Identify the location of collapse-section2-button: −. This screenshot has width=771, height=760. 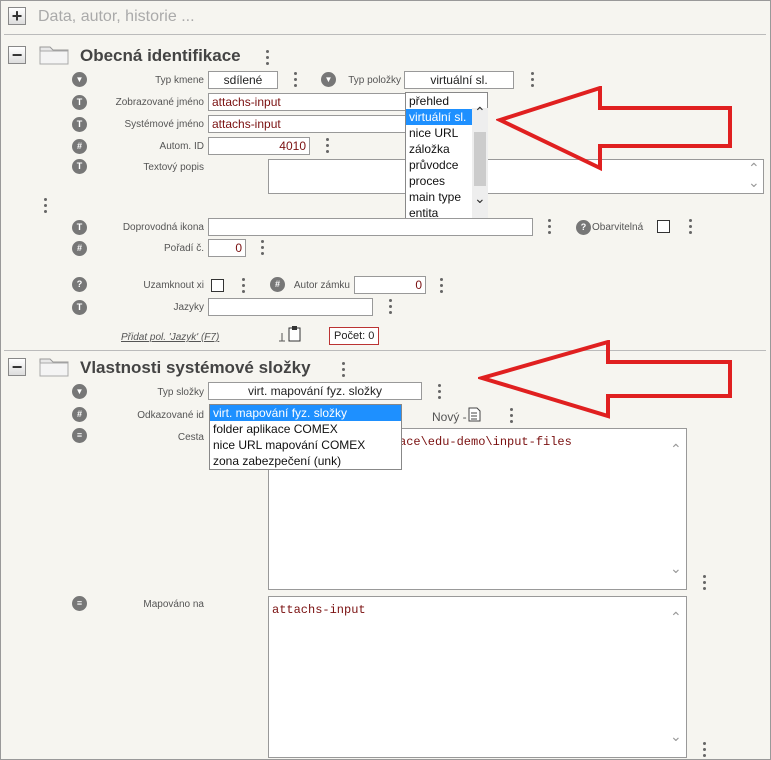
(17, 367).